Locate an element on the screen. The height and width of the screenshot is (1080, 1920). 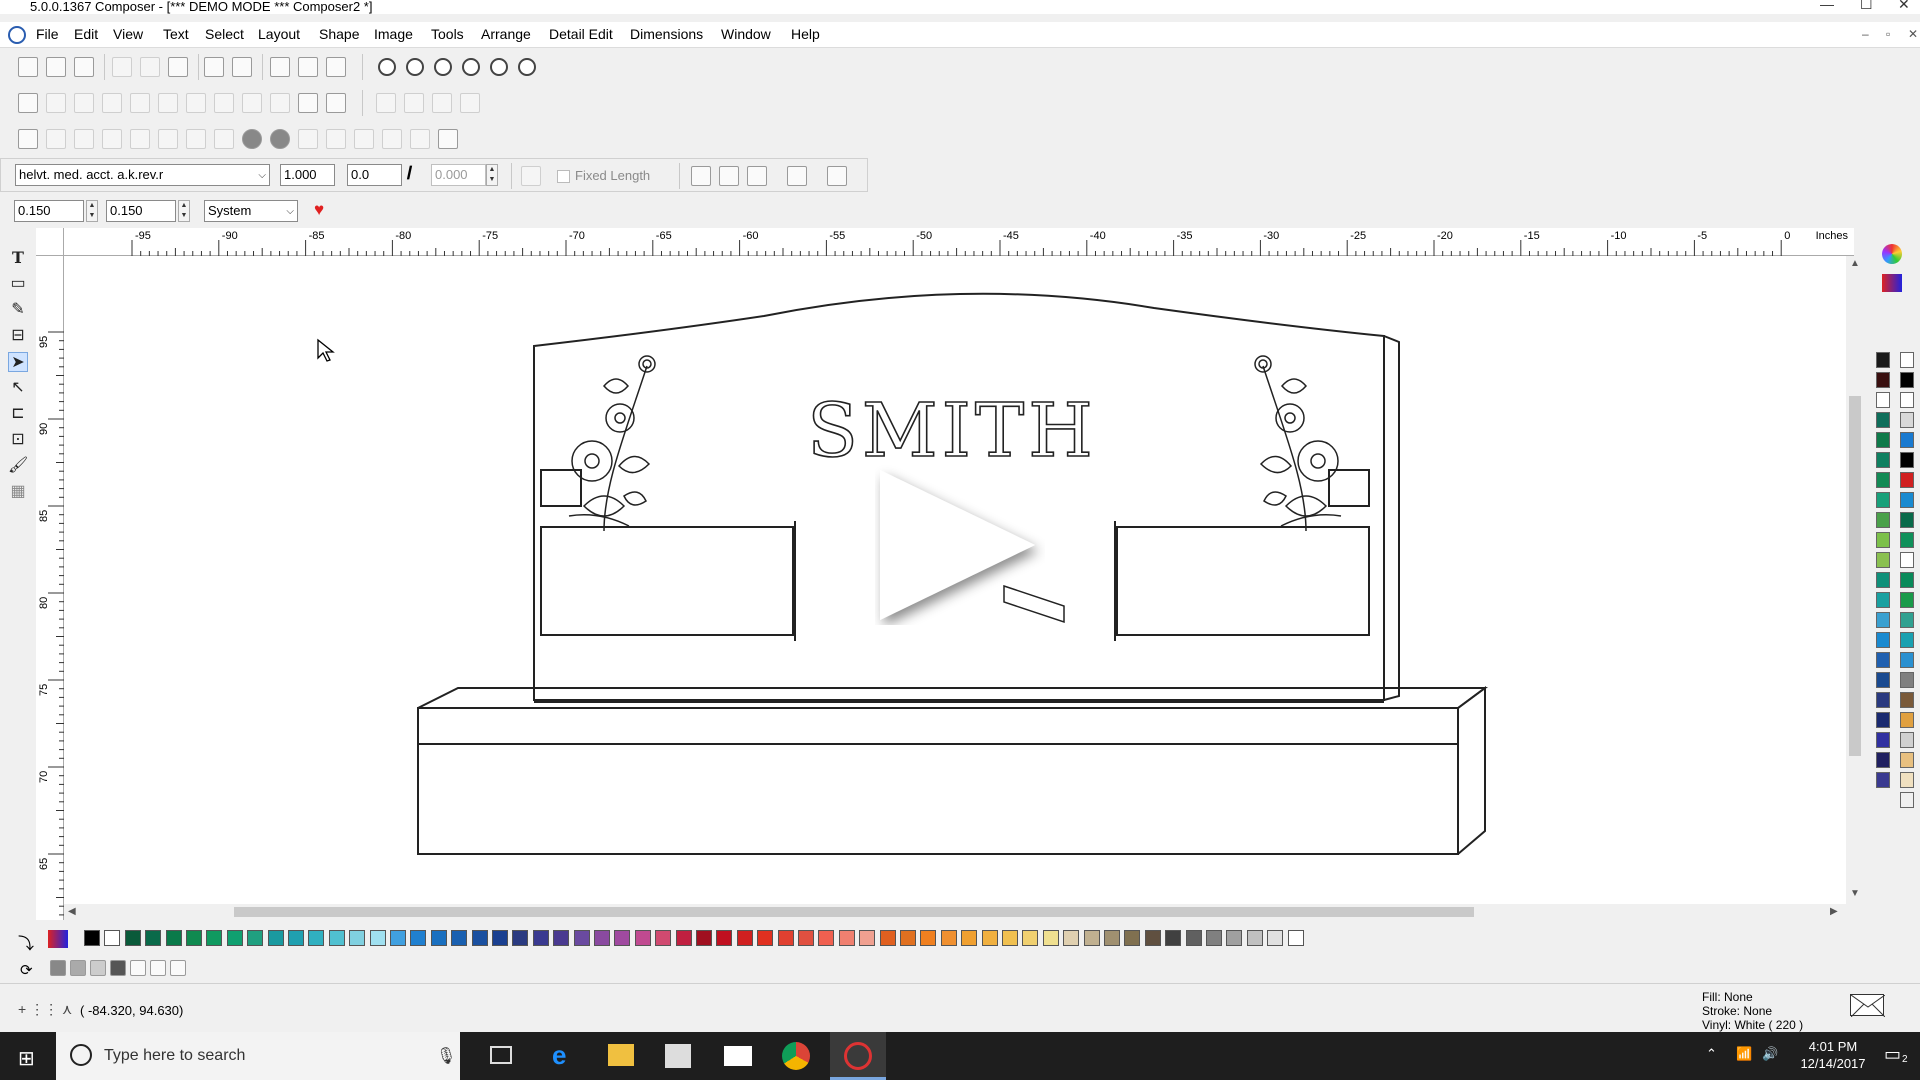
mail-icon is located at coordinates (738, 1056).